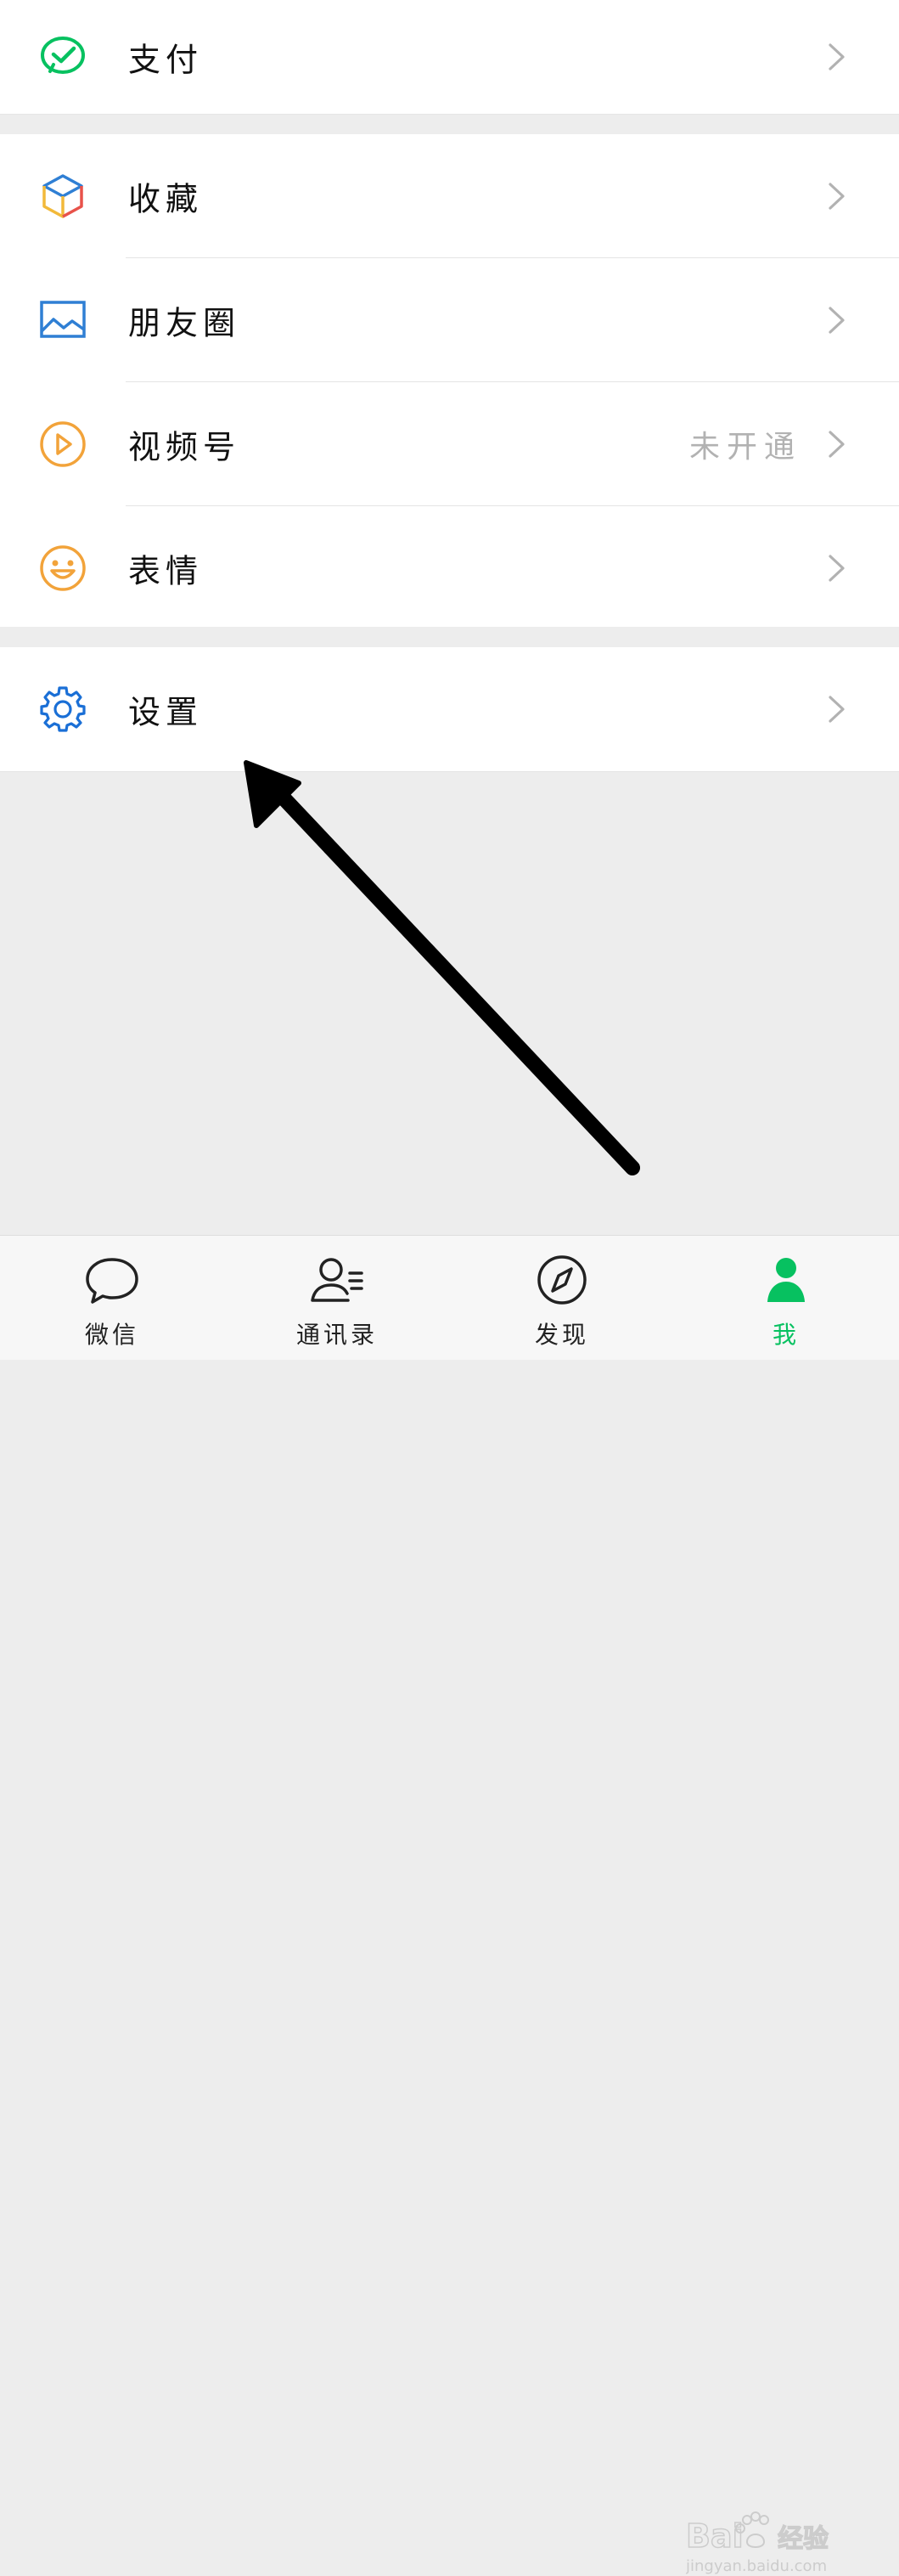 The width and height of the screenshot is (899, 2576). I want to click on tab-label: 发现, so click(561, 1335).